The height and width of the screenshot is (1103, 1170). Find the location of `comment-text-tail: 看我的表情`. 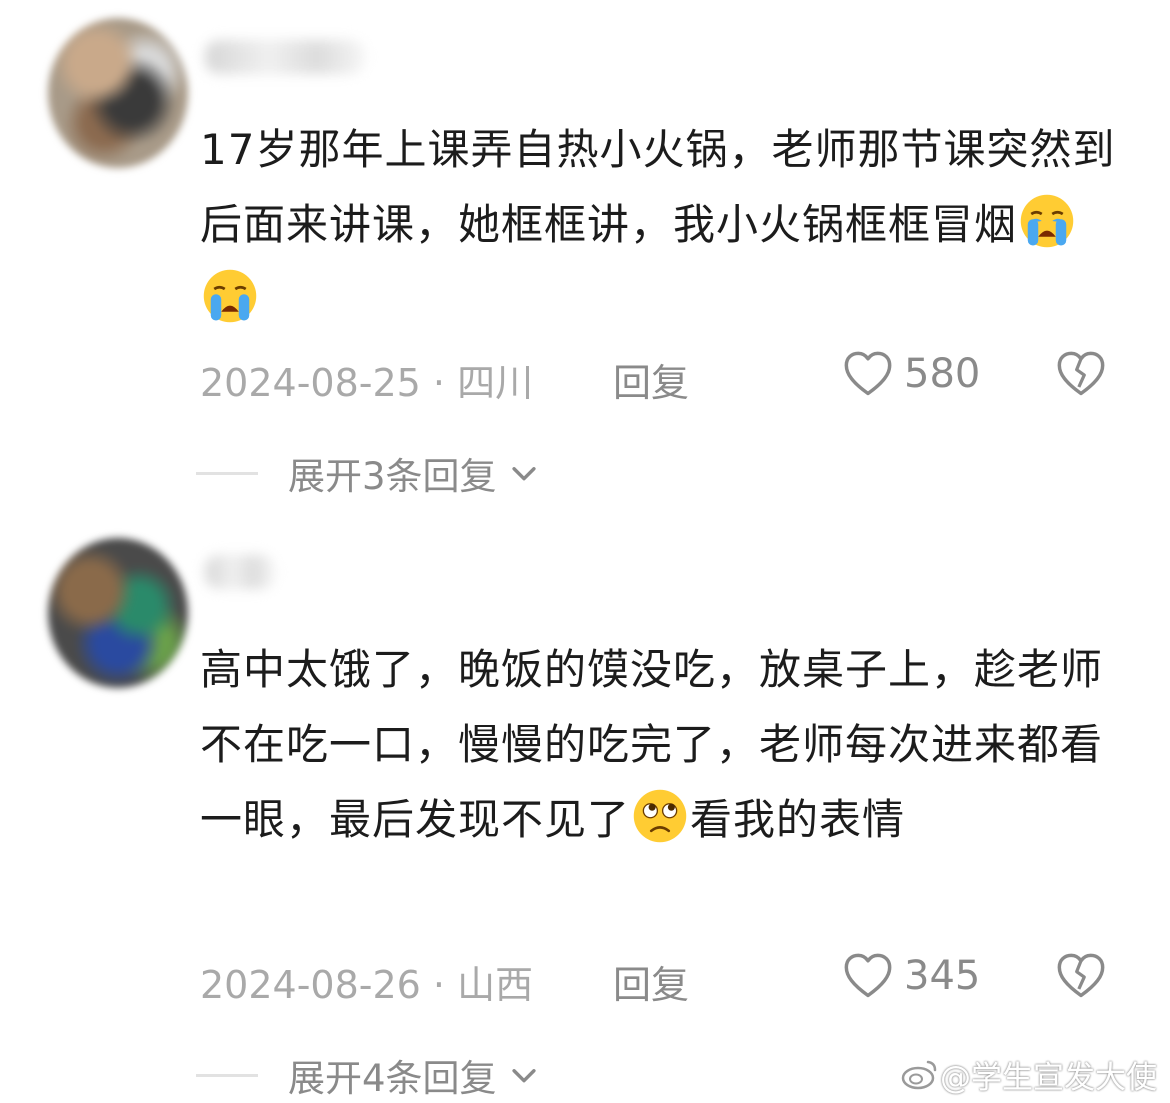

comment-text-tail: 看我的表情 is located at coordinates (798, 819).